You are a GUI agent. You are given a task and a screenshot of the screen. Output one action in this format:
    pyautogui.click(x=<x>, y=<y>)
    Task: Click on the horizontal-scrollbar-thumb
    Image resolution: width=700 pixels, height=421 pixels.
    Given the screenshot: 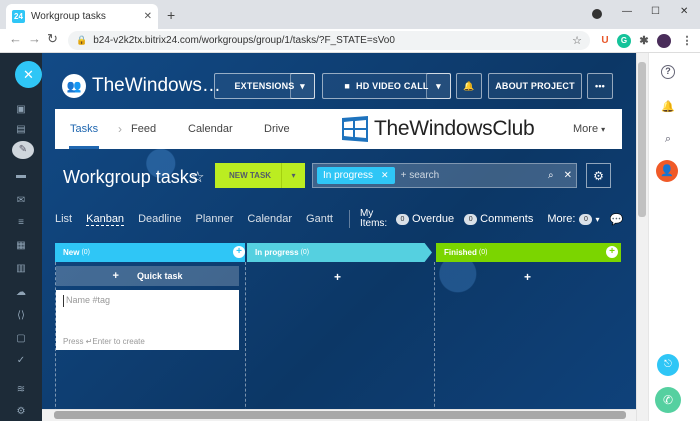 What is the action you would take?
    pyautogui.click(x=340, y=415)
    